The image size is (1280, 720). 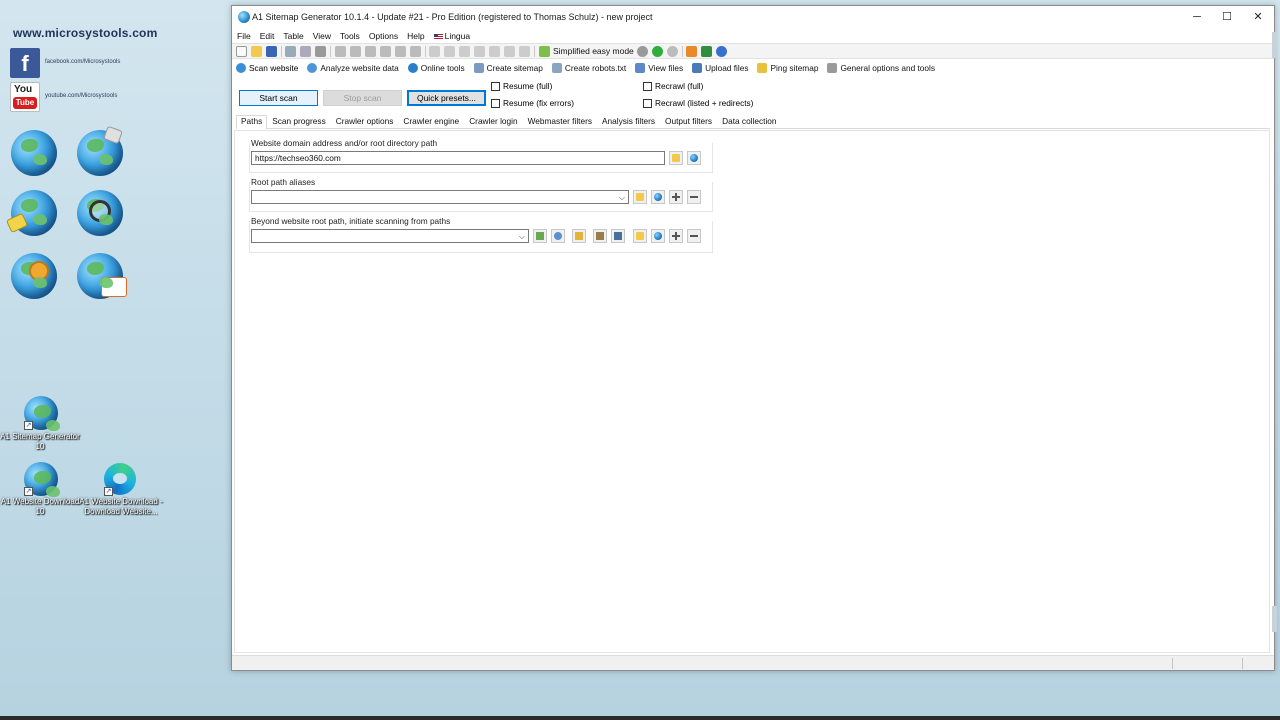 What do you see at coordinates (694, 197) in the screenshot?
I see `aliases-remove-button` at bounding box center [694, 197].